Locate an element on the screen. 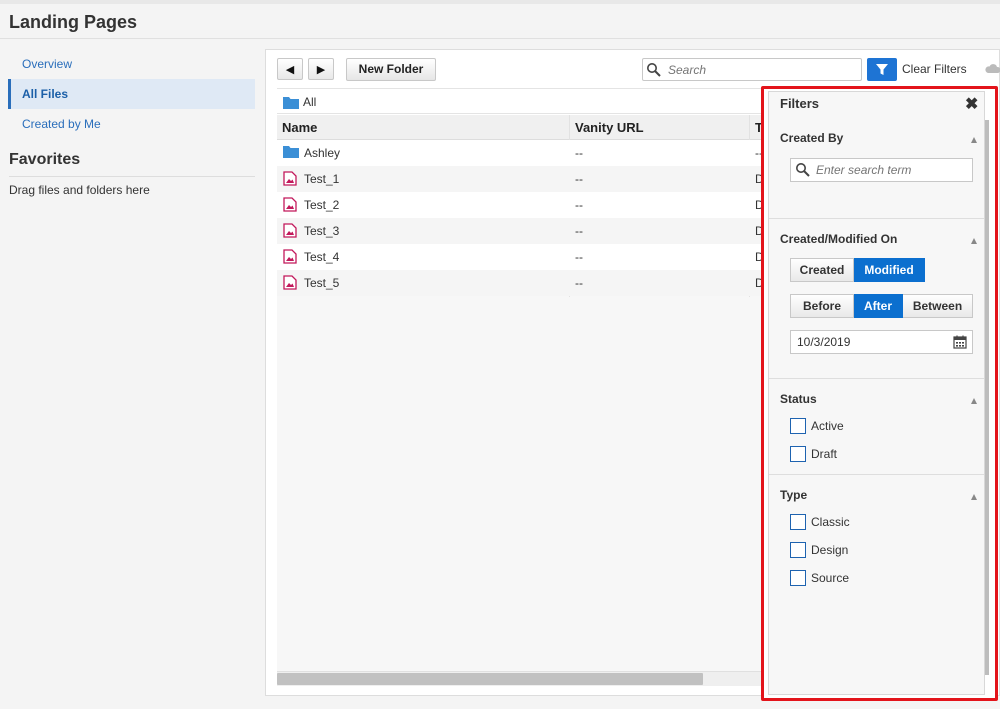  date-mode-toggle: Created Modified is located at coordinates (857, 270).